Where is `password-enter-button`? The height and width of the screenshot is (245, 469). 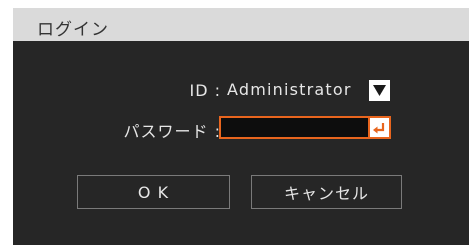 password-enter-button is located at coordinates (380, 127).